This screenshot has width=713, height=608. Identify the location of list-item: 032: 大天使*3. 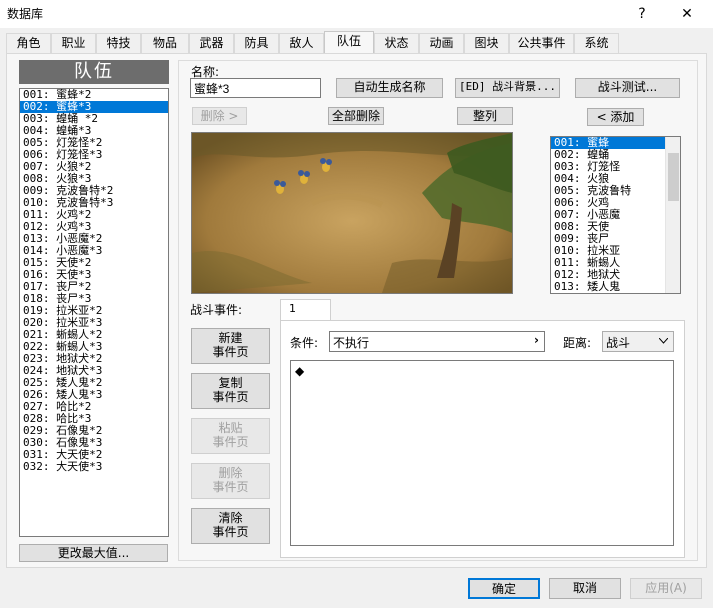
(94, 467).